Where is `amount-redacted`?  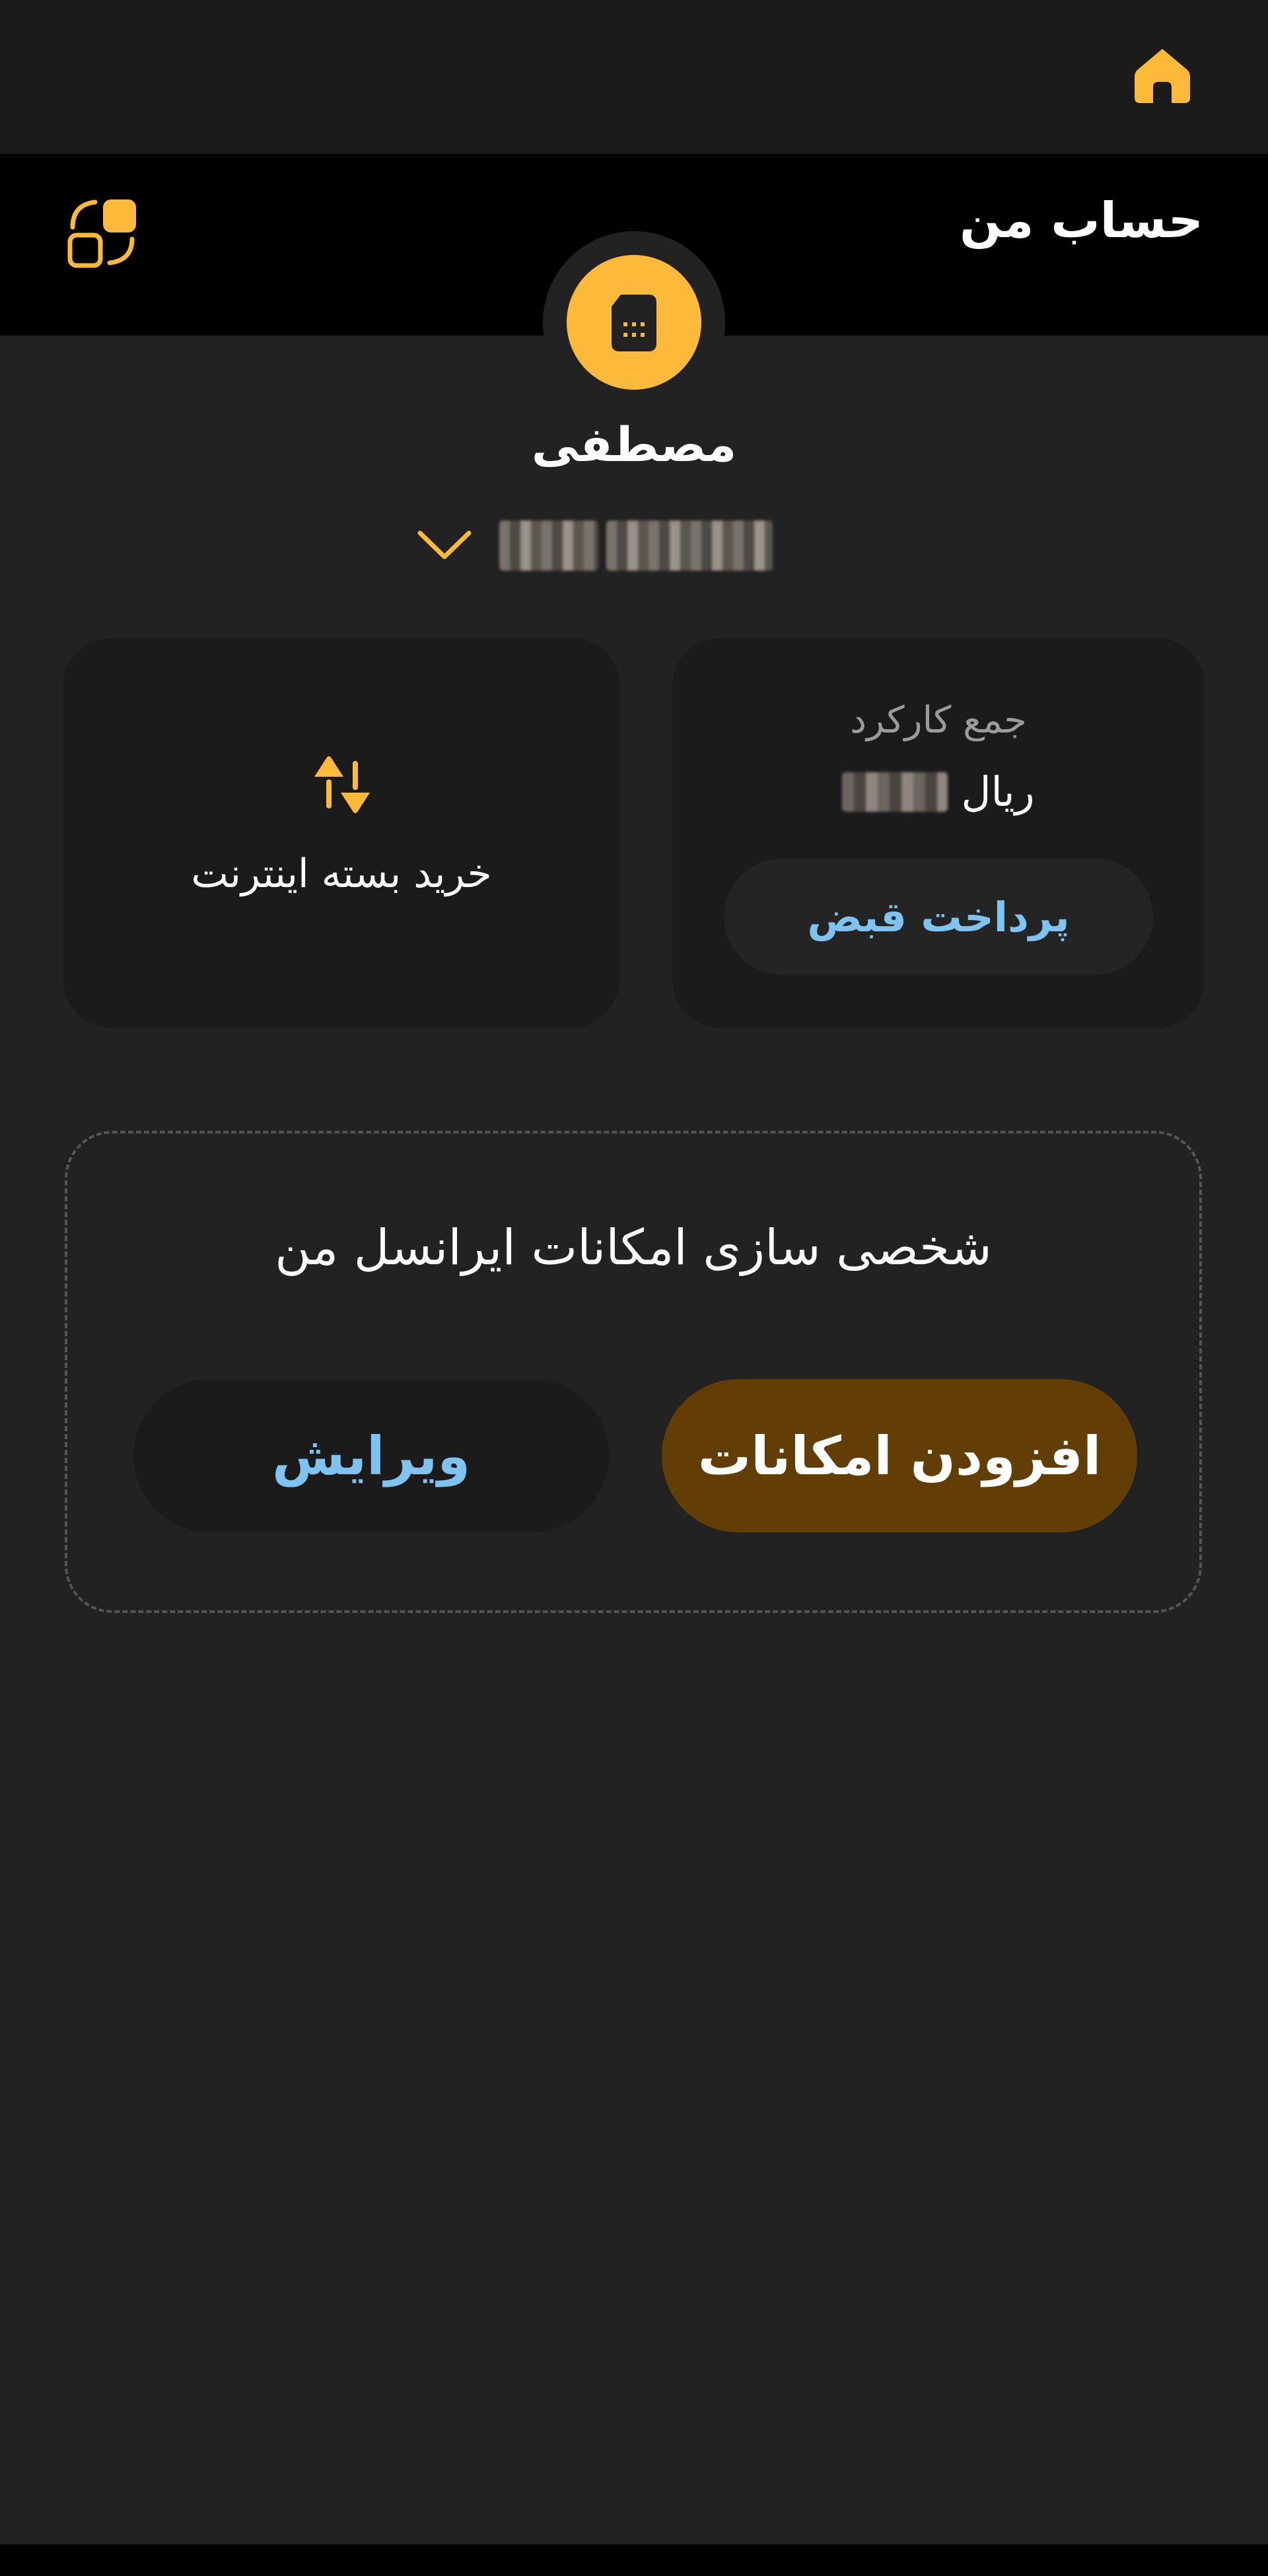 amount-redacted is located at coordinates (895, 791).